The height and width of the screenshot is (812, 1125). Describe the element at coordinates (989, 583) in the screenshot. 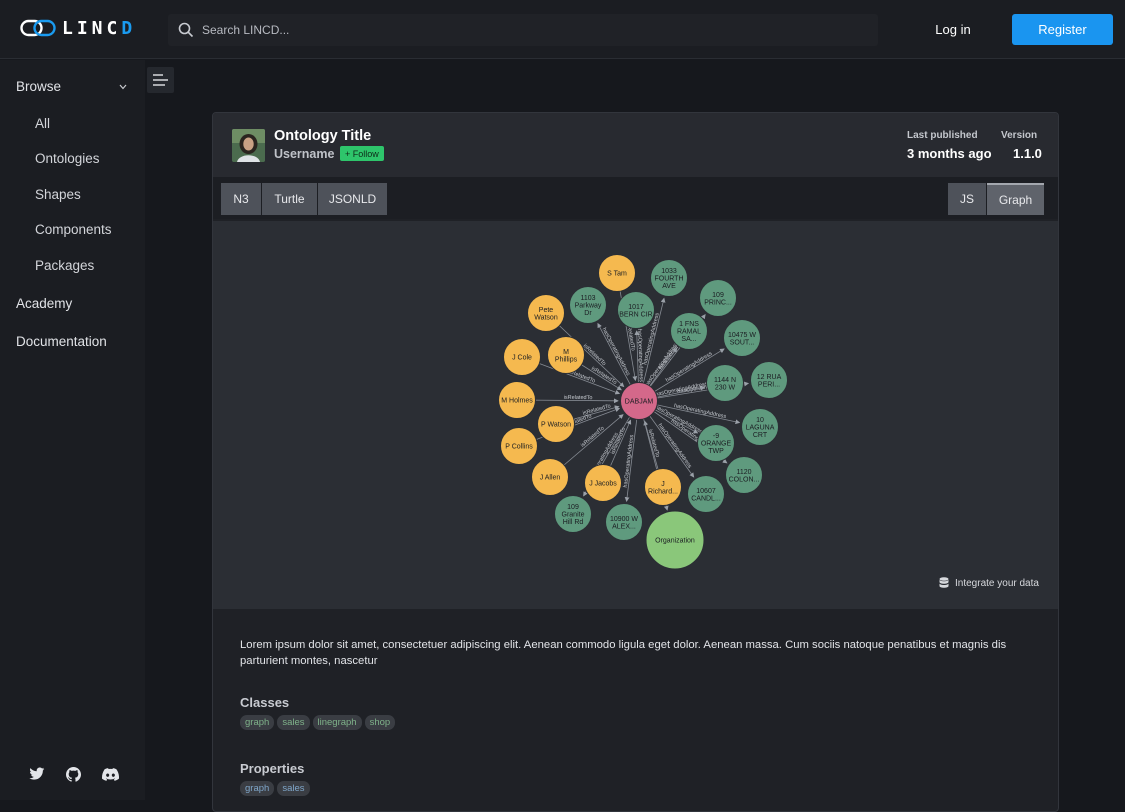

I see `integrate-data-link: Integrate your data` at that location.